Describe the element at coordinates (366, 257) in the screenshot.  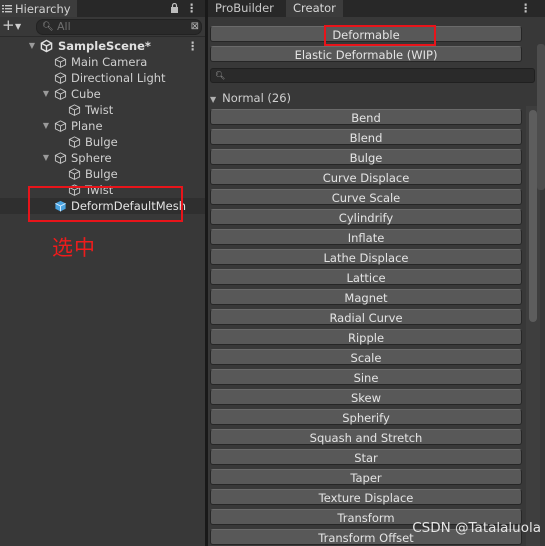
I see `deformer-button: Lathe Displace` at that location.